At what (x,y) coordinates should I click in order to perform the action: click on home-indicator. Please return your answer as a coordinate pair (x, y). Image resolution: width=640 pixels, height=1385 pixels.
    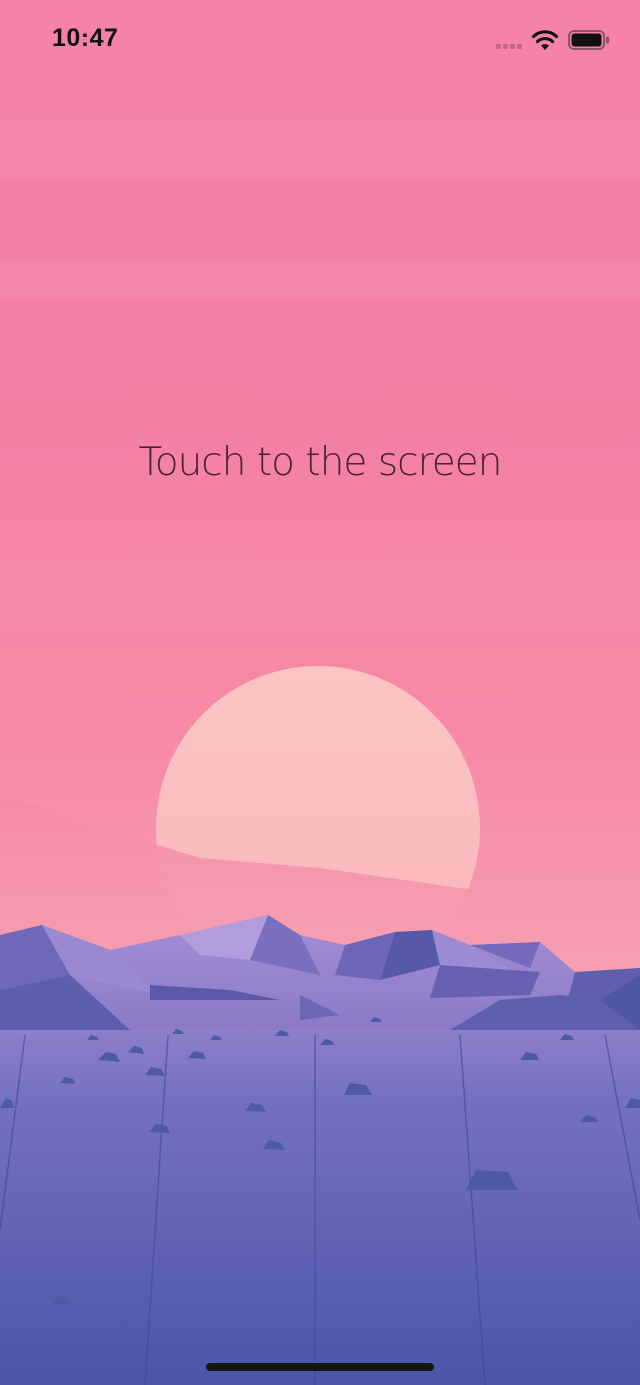
    Looking at the image, I should click on (320, 1367).